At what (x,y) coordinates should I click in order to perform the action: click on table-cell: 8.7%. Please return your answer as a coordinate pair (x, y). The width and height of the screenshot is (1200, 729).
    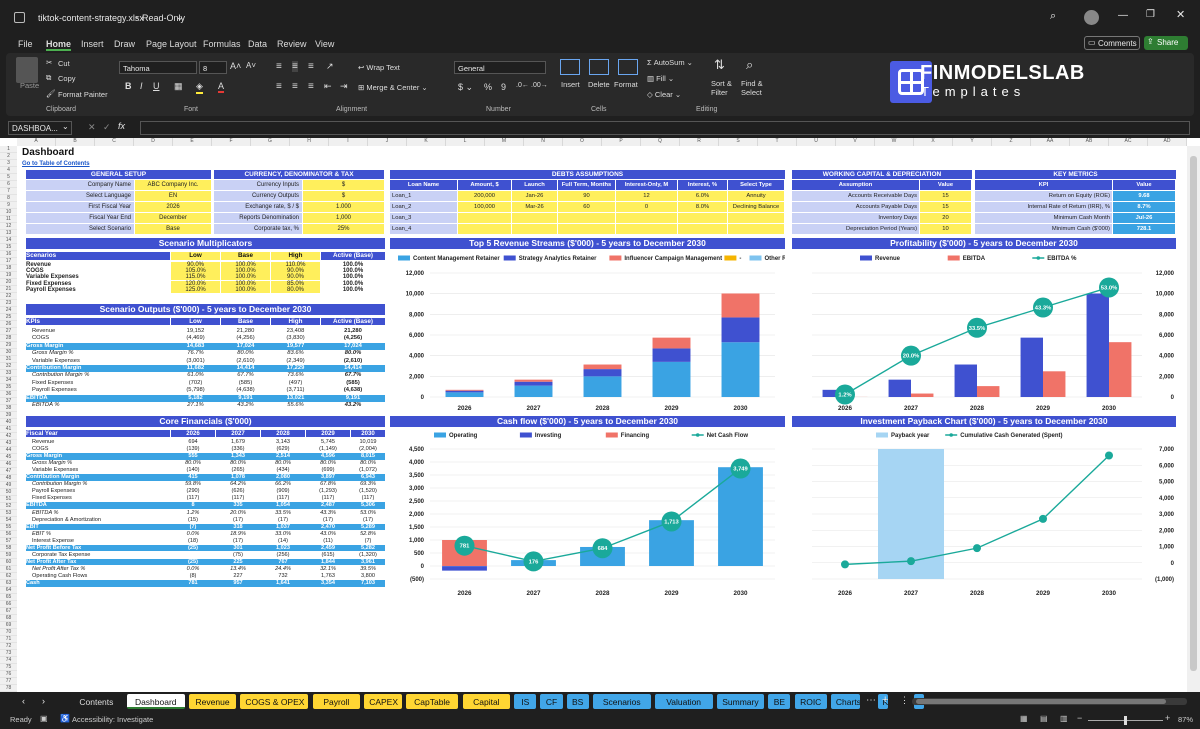
    Looking at the image, I should click on (1144, 207).